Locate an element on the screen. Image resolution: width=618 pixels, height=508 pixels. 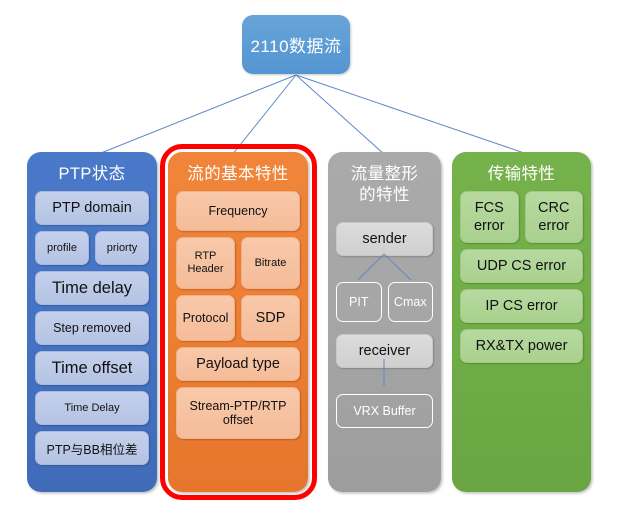
item-ptp-bb-phase-difference: PTP与BB相位差 is located at coordinates (92, 448).